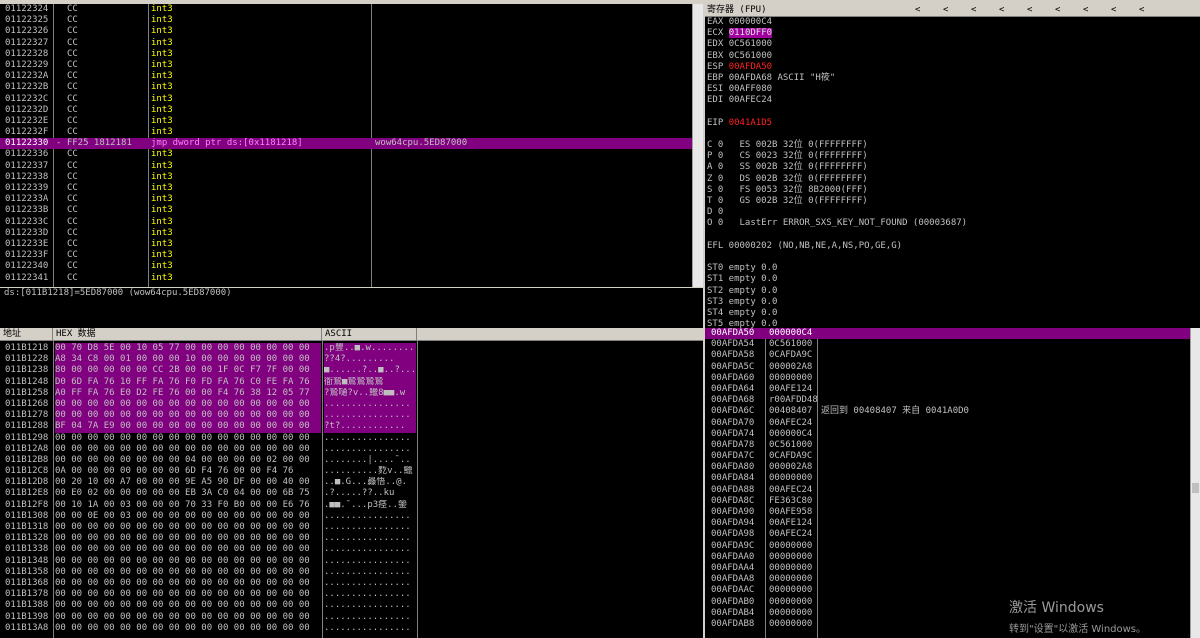 Image resolution: width=1200 pixels, height=638 pixels. What do you see at coordinates (953, 190) in the screenshot?
I see `flag-segment-row: S 0 FS 0053 32位 8B2000(FFF)` at bounding box center [953, 190].